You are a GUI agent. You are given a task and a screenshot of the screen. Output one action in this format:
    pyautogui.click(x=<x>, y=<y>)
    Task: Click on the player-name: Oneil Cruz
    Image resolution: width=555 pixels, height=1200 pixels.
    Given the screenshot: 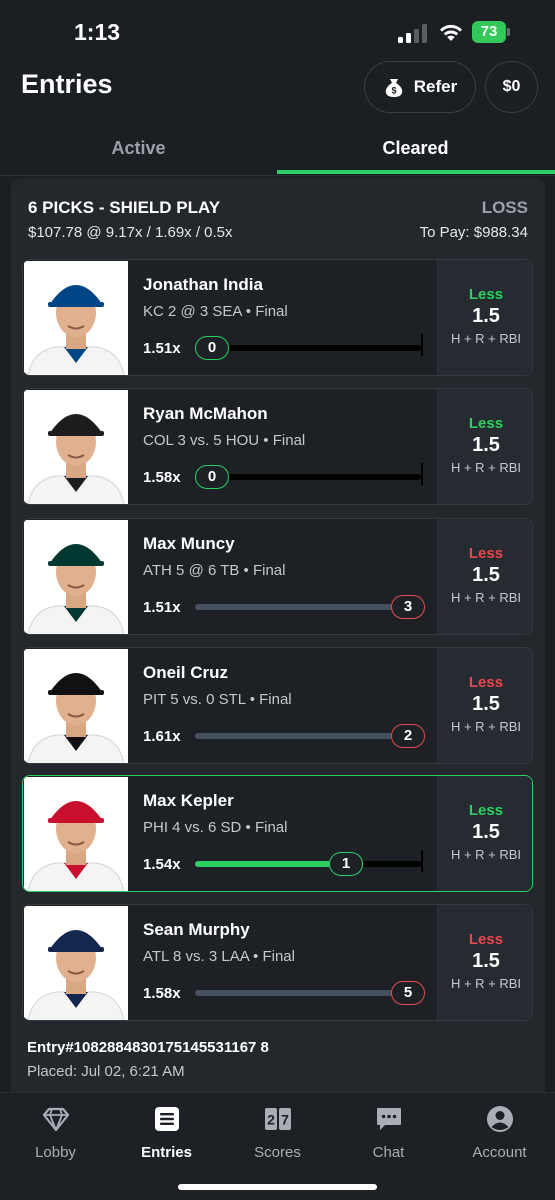 What is the action you would take?
    pyautogui.click(x=186, y=672)
    